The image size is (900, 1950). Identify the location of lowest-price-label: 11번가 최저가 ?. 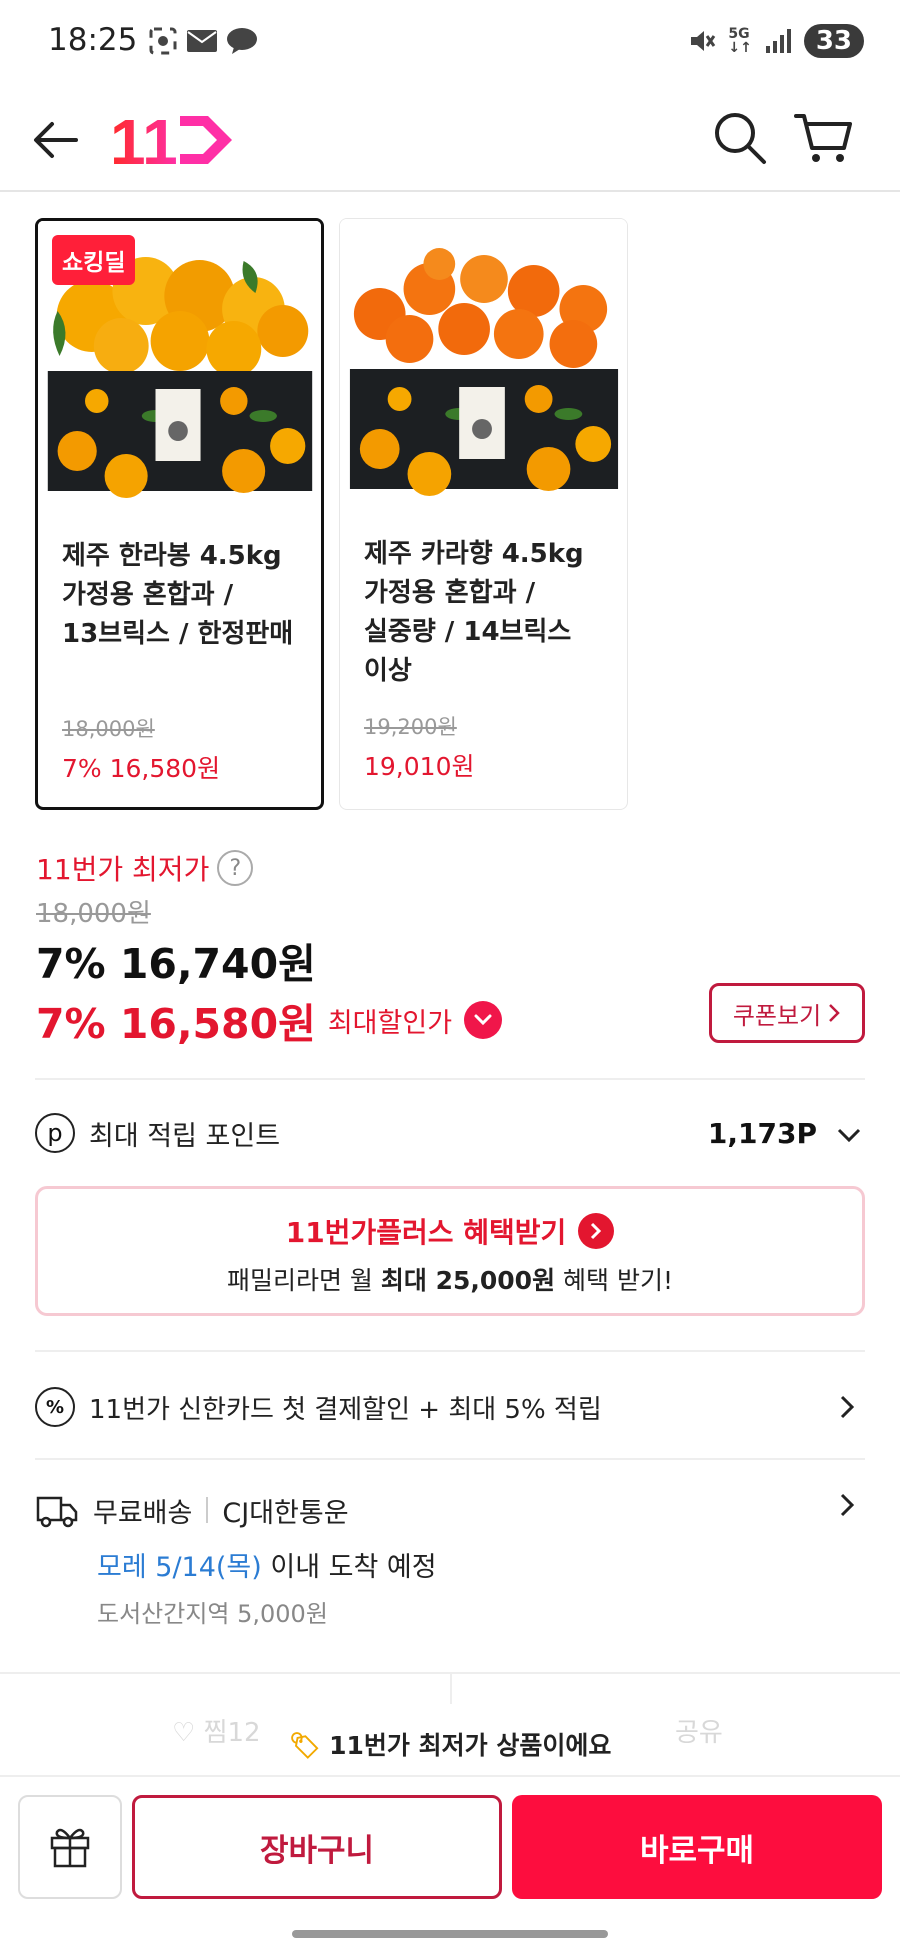
(145, 868).